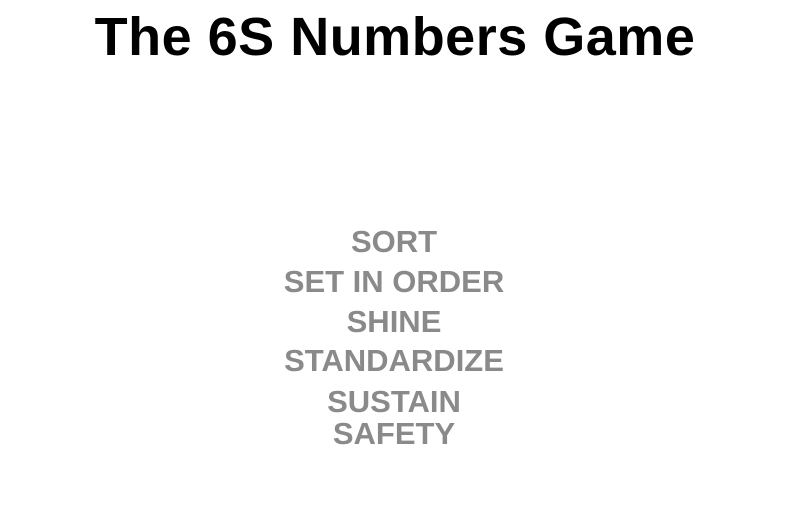  What do you see at coordinates (394, 281) in the screenshot?
I see `list-item-set-in-order: SET IN ORDER` at bounding box center [394, 281].